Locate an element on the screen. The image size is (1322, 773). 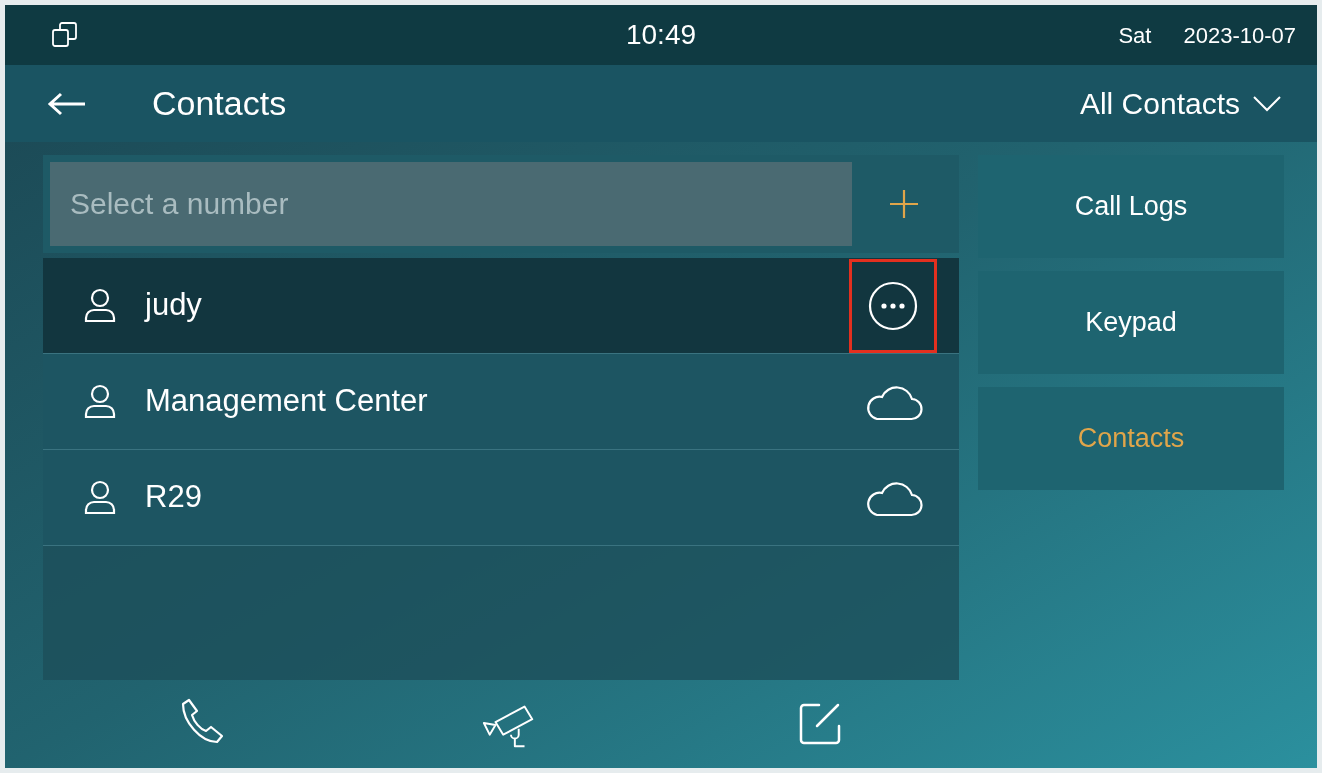
page-title: Contacts is located at coordinates (219, 103).